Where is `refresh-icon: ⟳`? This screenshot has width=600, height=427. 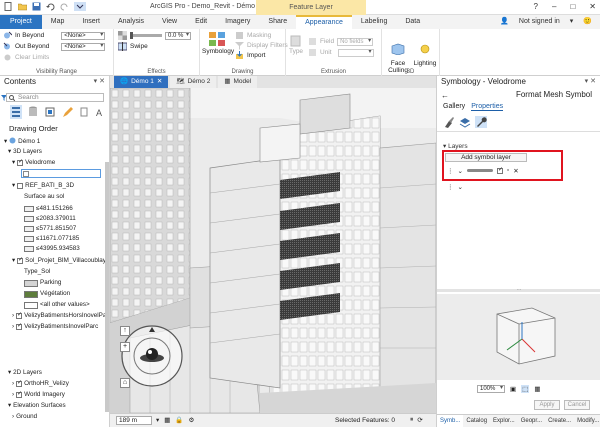 refresh-icon: ⟳ is located at coordinates (419, 420).